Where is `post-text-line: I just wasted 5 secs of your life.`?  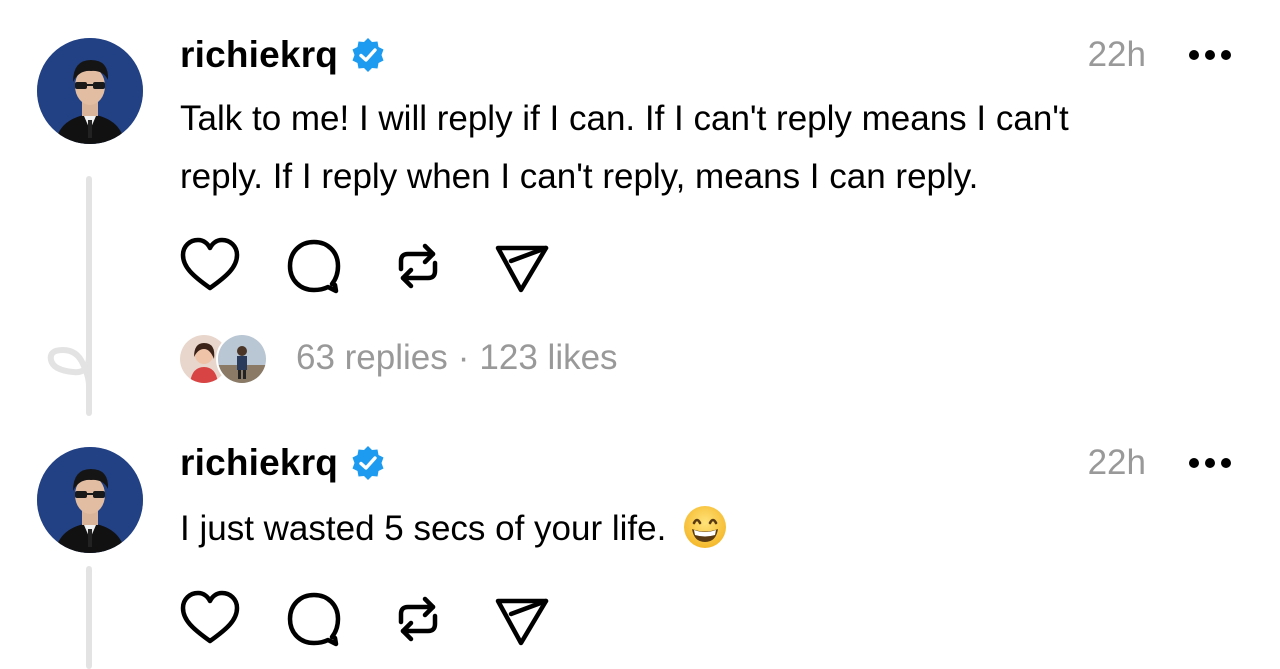 post-text-line: I just wasted 5 secs of your life. is located at coordinates (423, 528).